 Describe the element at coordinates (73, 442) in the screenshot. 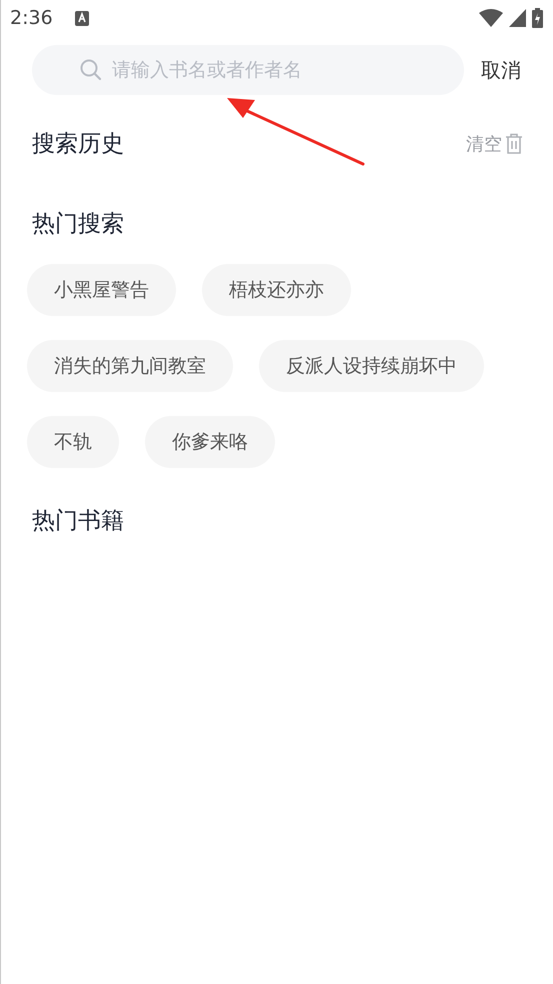

I see `search-tag: 不轨` at that location.